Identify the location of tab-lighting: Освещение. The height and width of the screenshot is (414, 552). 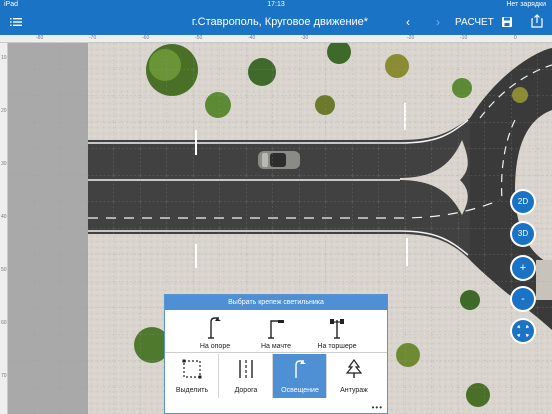
(300, 376).